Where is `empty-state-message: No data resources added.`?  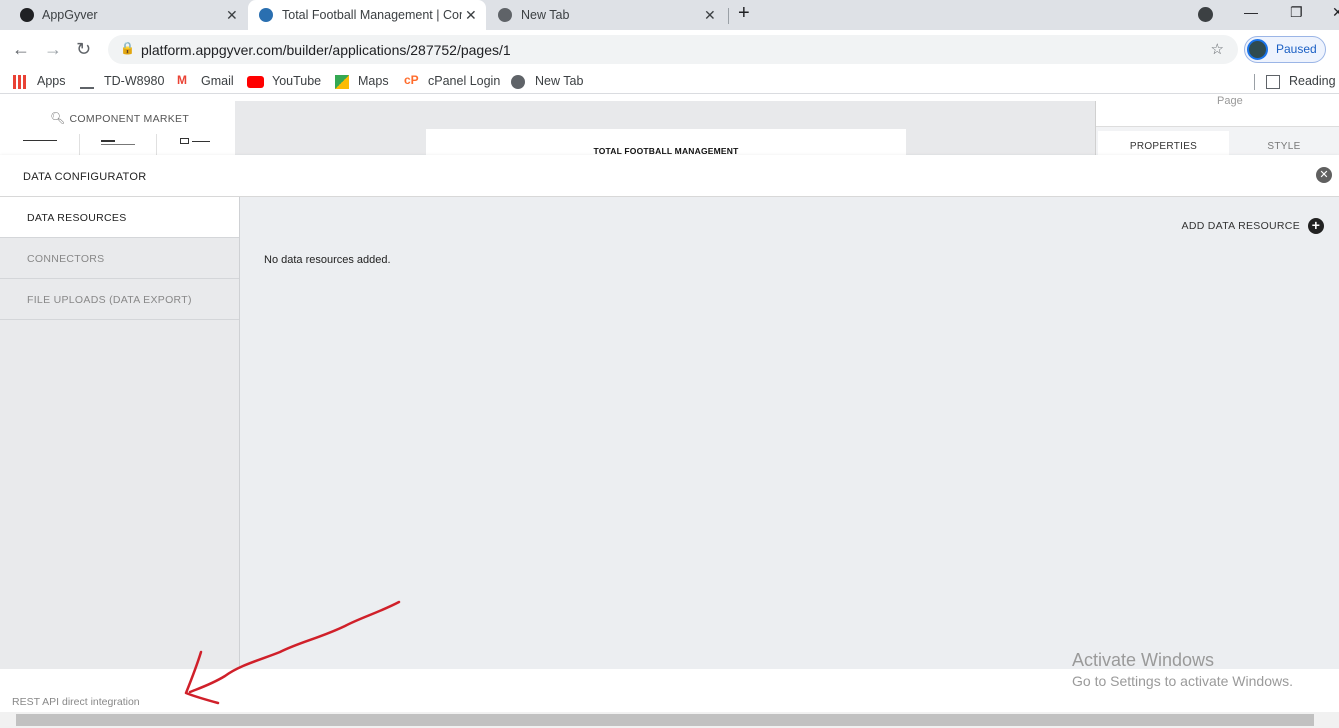
empty-state-message: No data resources added. is located at coordinates (327, 260).